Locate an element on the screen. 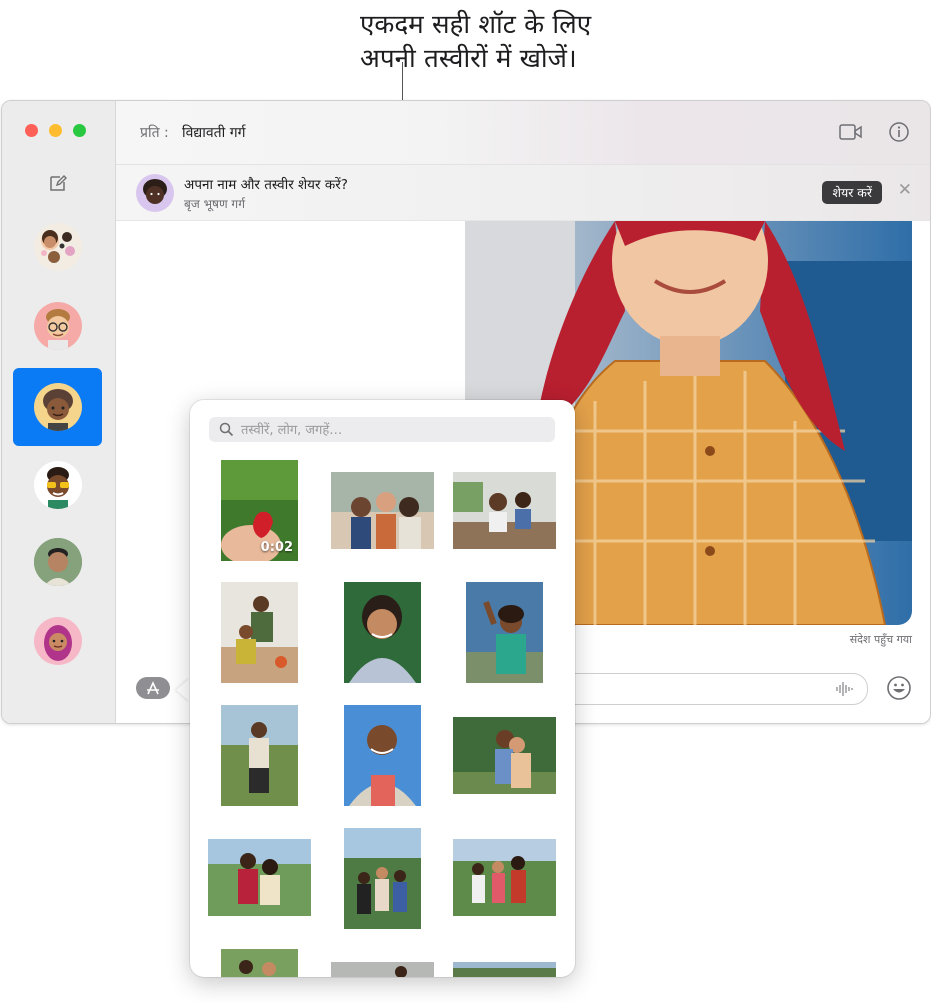  app-store-icon is located at coordinates (153, 688).